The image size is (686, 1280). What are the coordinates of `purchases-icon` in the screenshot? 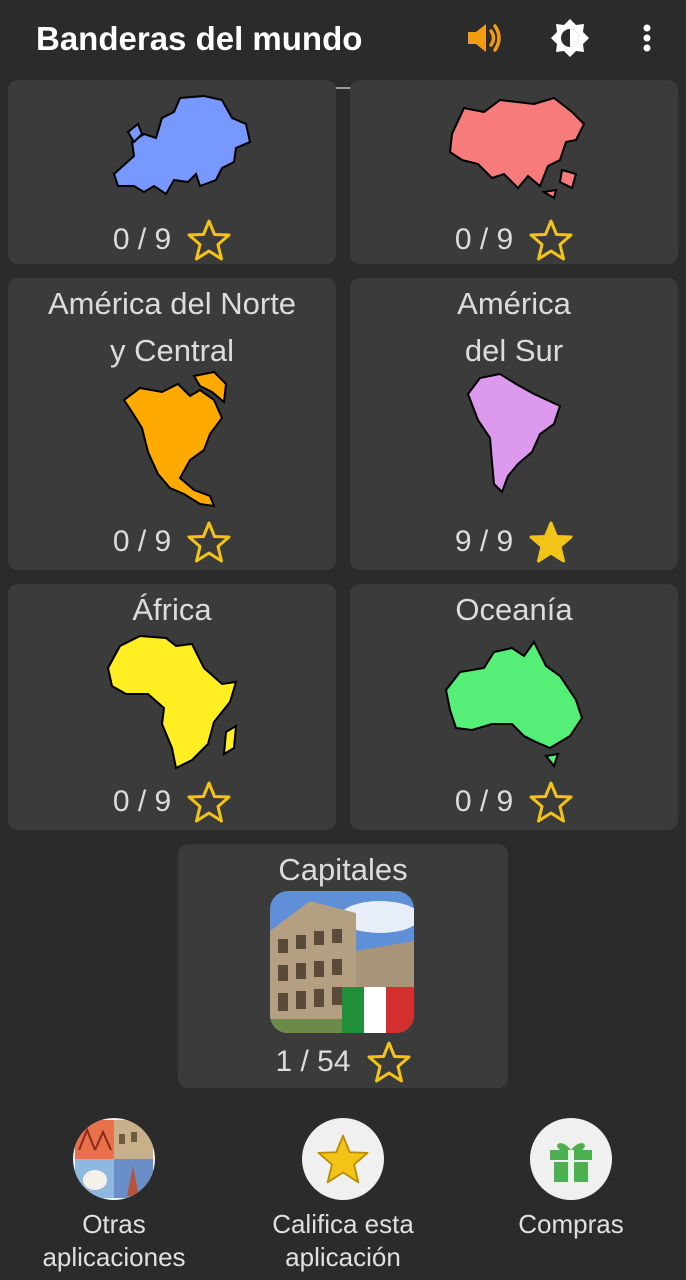 It's located at (571, 1159).